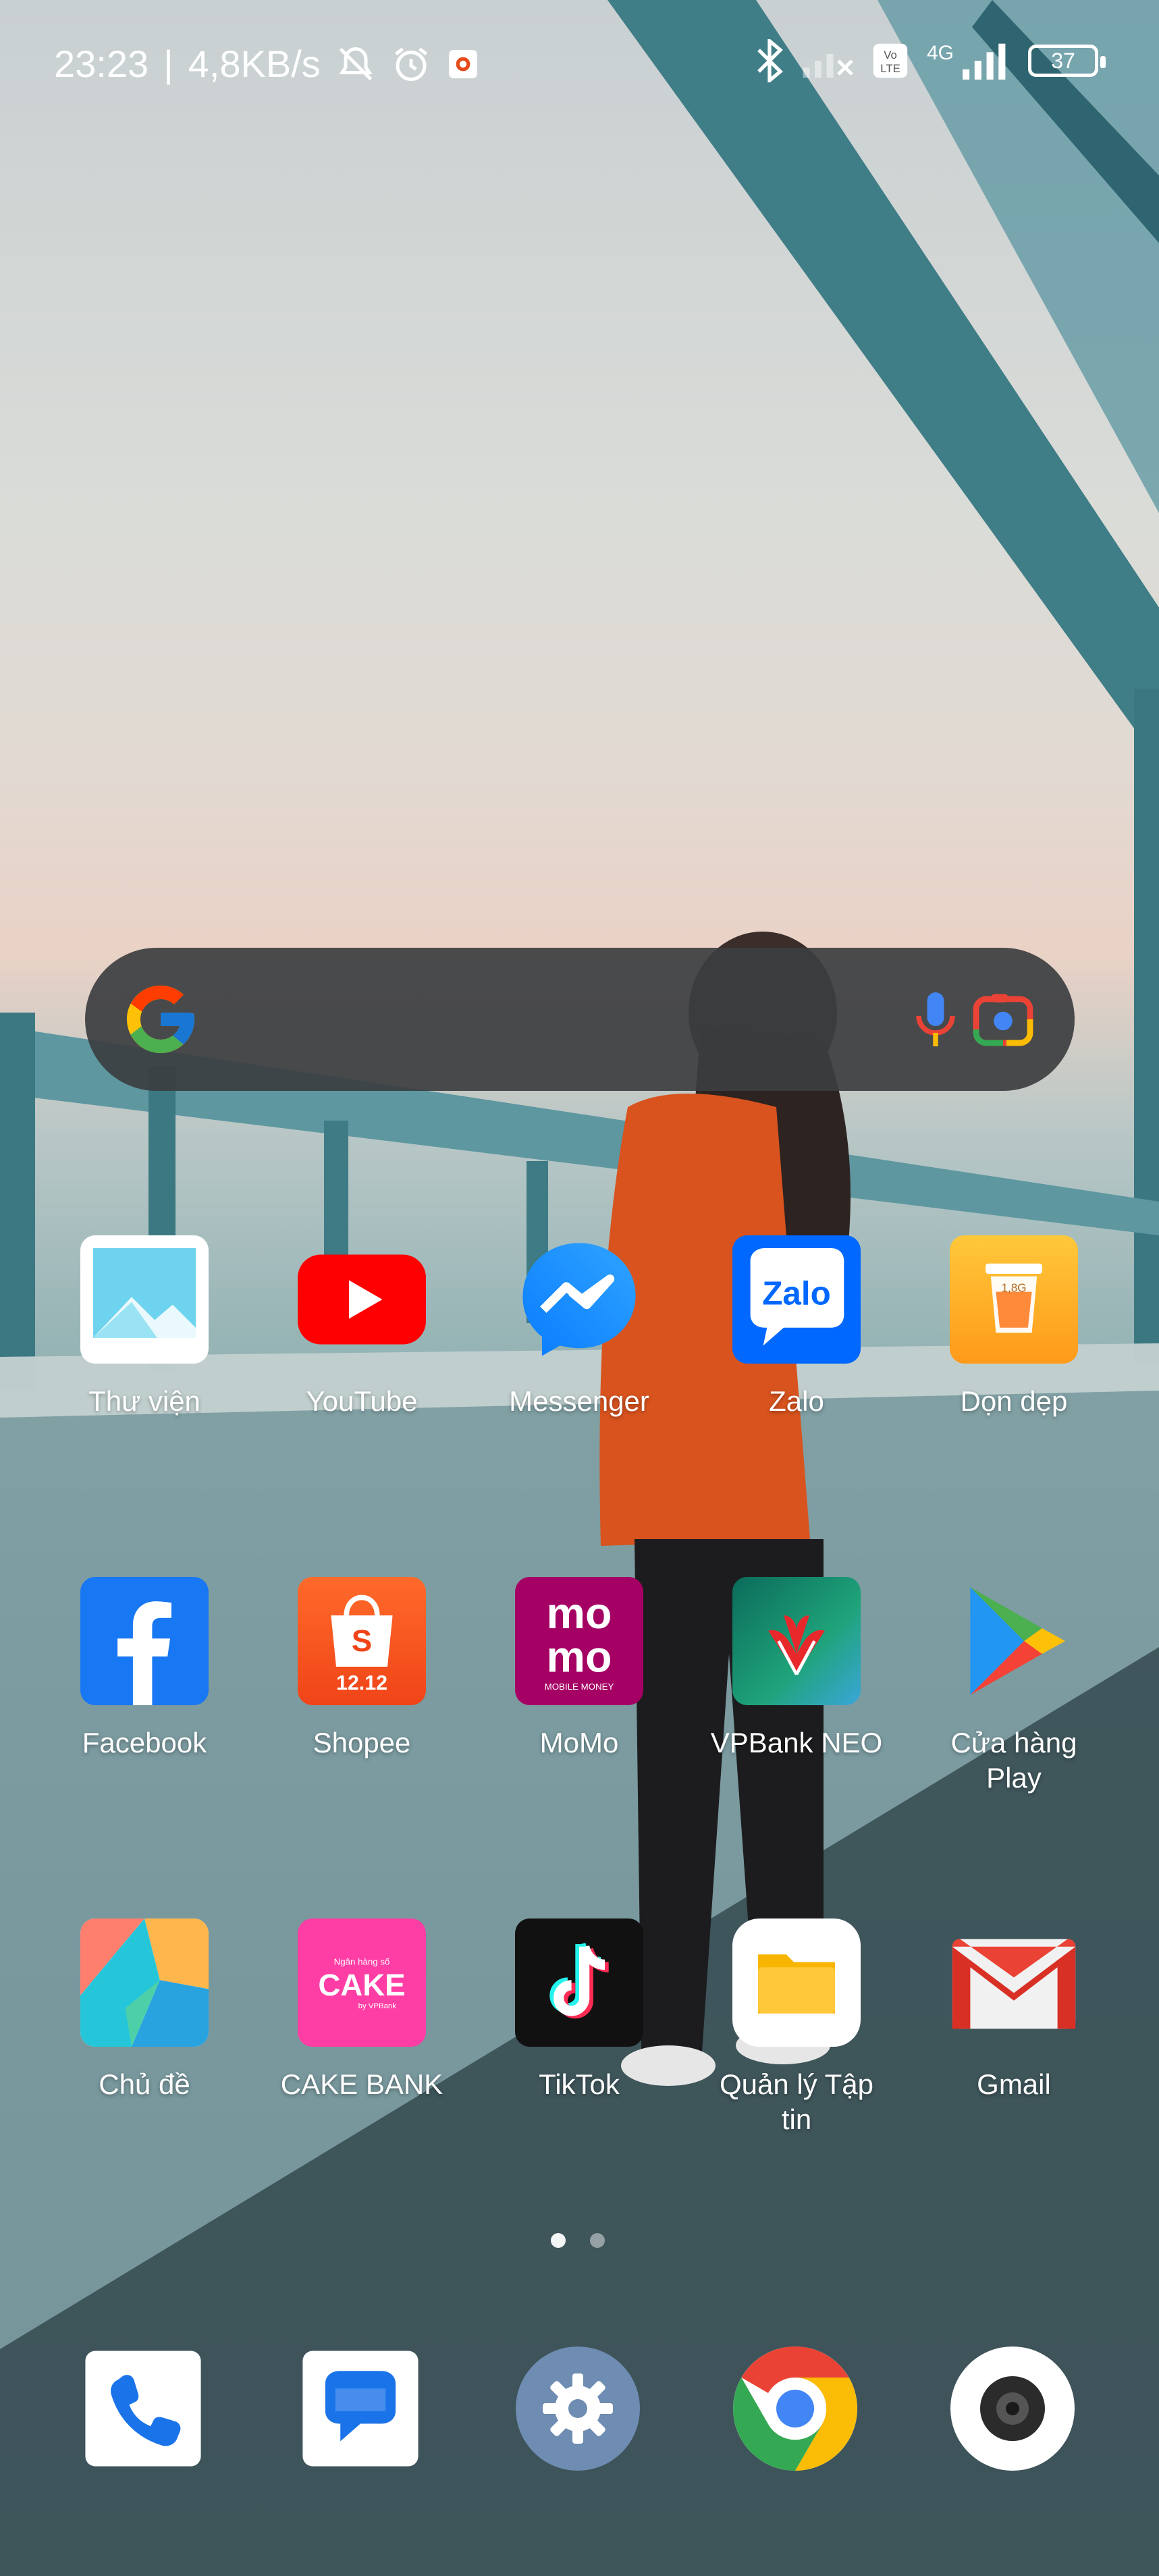  What do you see at coordinates (362, 1299) in the screenshot?
I see `youtube-icon` at bounding box center [362, 1299].